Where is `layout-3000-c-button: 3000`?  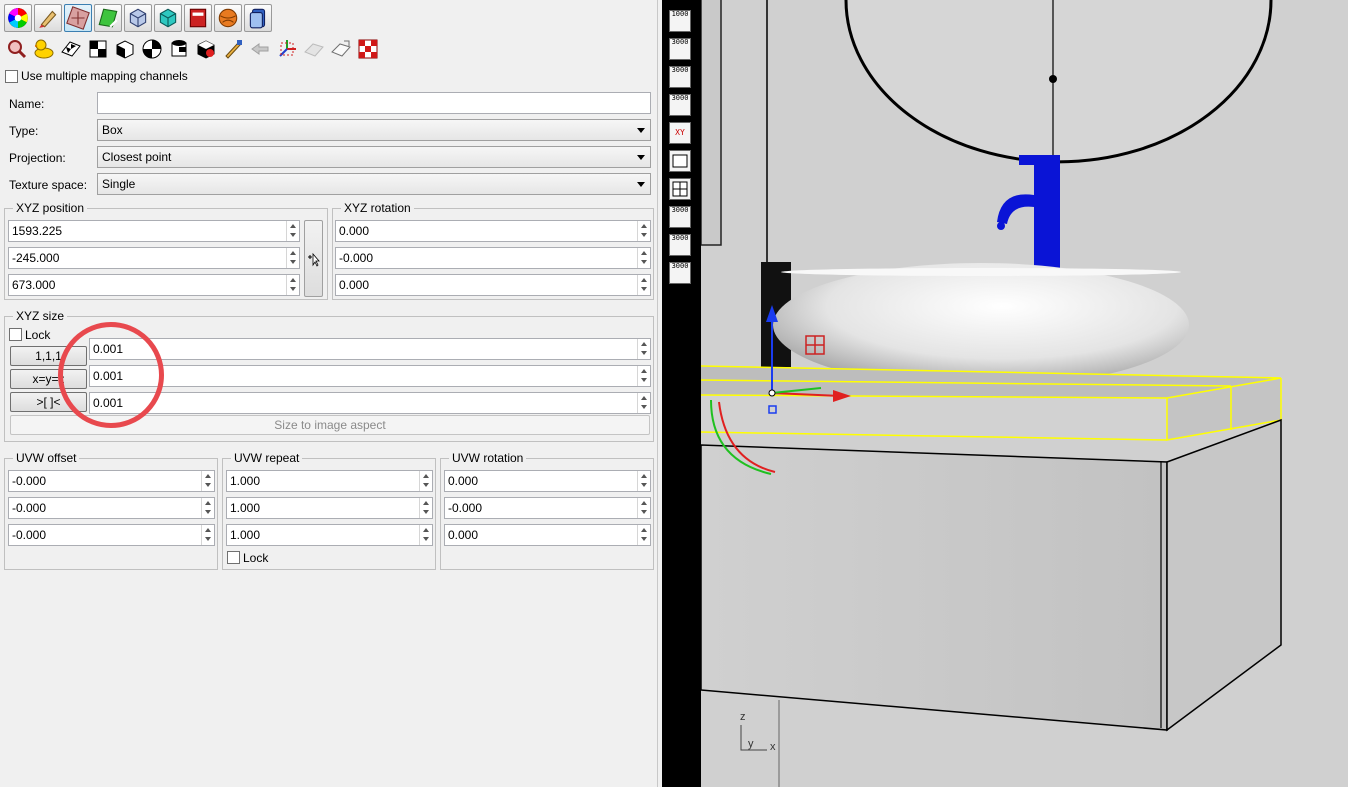 layout-3000-c-button: 3000 is located at coordinates (680, 217).